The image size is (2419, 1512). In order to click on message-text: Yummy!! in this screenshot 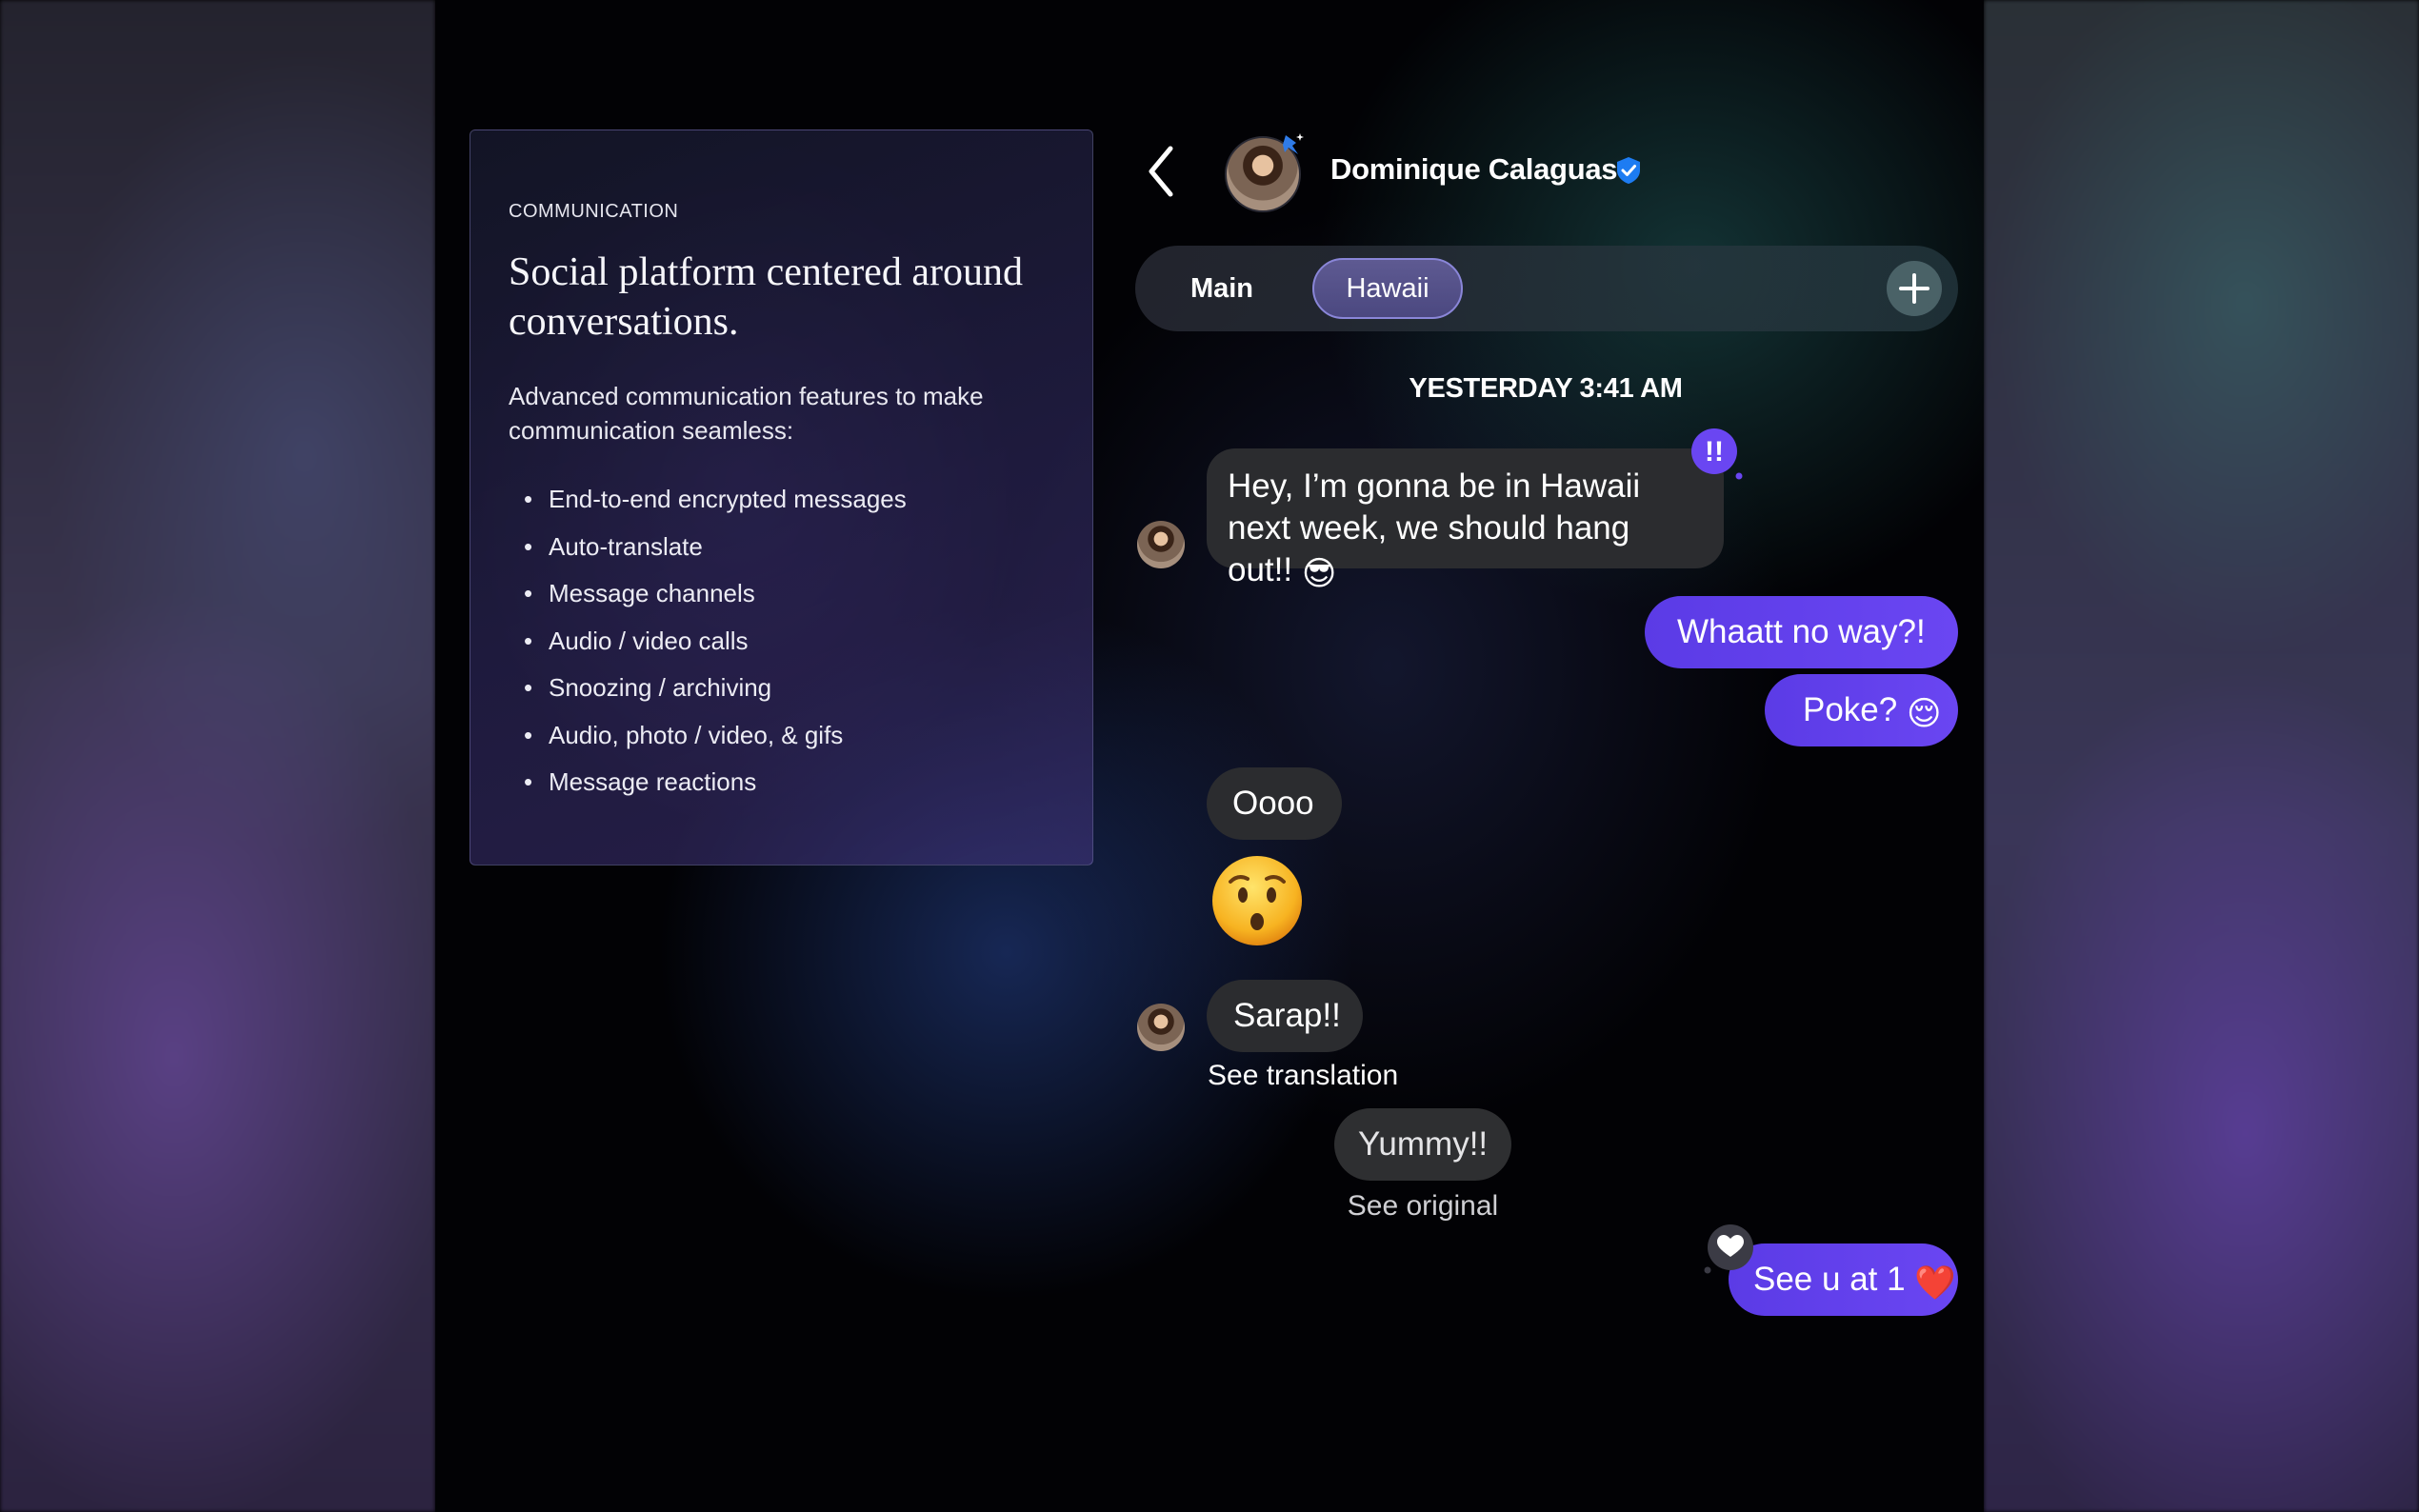, I will do `click(1423, 1144)`.